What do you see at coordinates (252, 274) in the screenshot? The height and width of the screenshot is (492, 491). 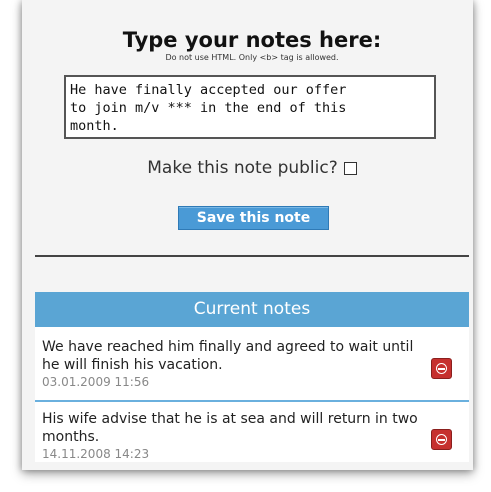 I see `spacer` at bounding box center [252, 274].